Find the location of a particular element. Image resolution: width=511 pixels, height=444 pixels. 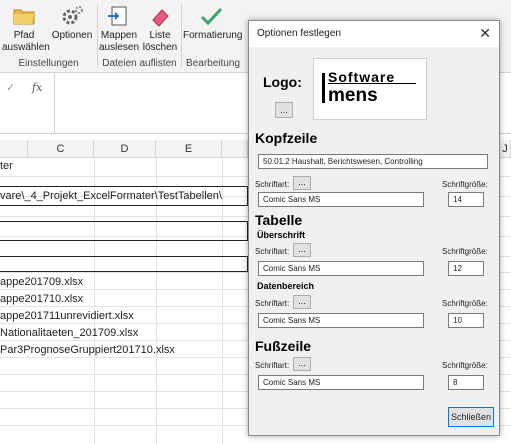

fx-icon: fx is located at coordinates (37, 87).